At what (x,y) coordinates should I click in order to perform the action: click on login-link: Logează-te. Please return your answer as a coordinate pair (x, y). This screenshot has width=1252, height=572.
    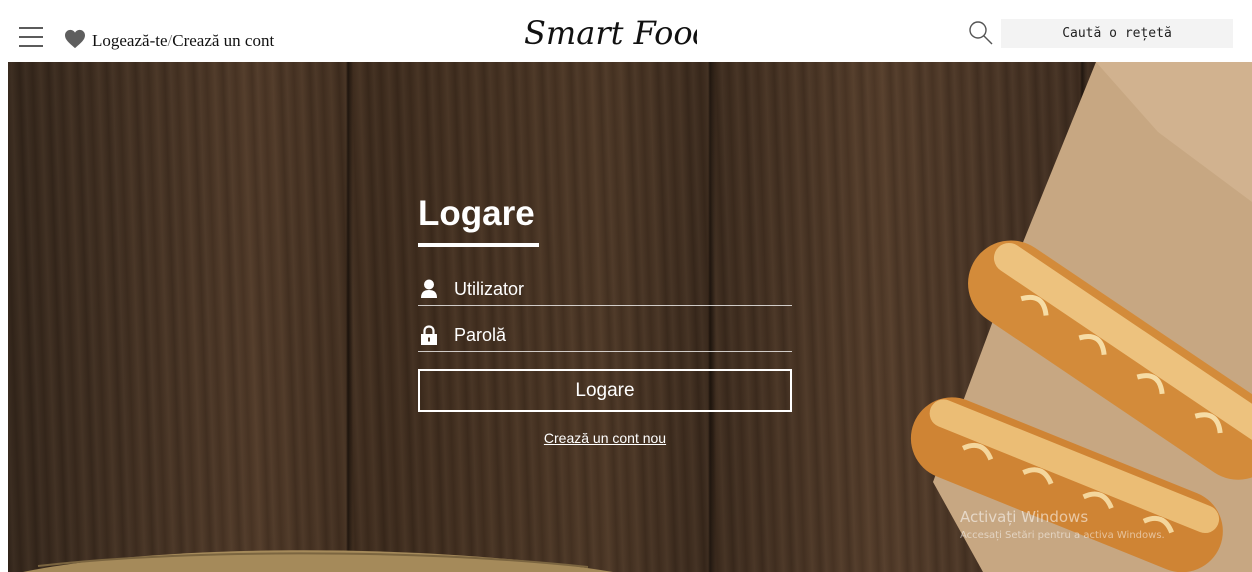
    Looking at the image, I should click on (130, 40).